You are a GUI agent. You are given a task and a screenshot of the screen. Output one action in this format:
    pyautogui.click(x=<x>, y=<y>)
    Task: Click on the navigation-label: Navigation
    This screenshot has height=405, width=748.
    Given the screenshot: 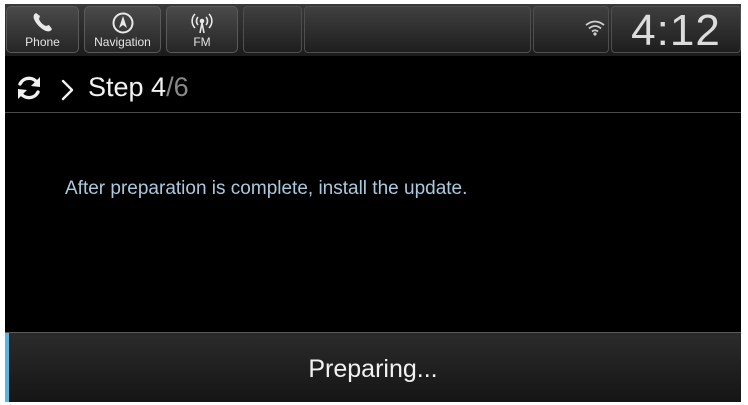 What is the action you would take?
    pyautogui.click(x=122, y=42)
    